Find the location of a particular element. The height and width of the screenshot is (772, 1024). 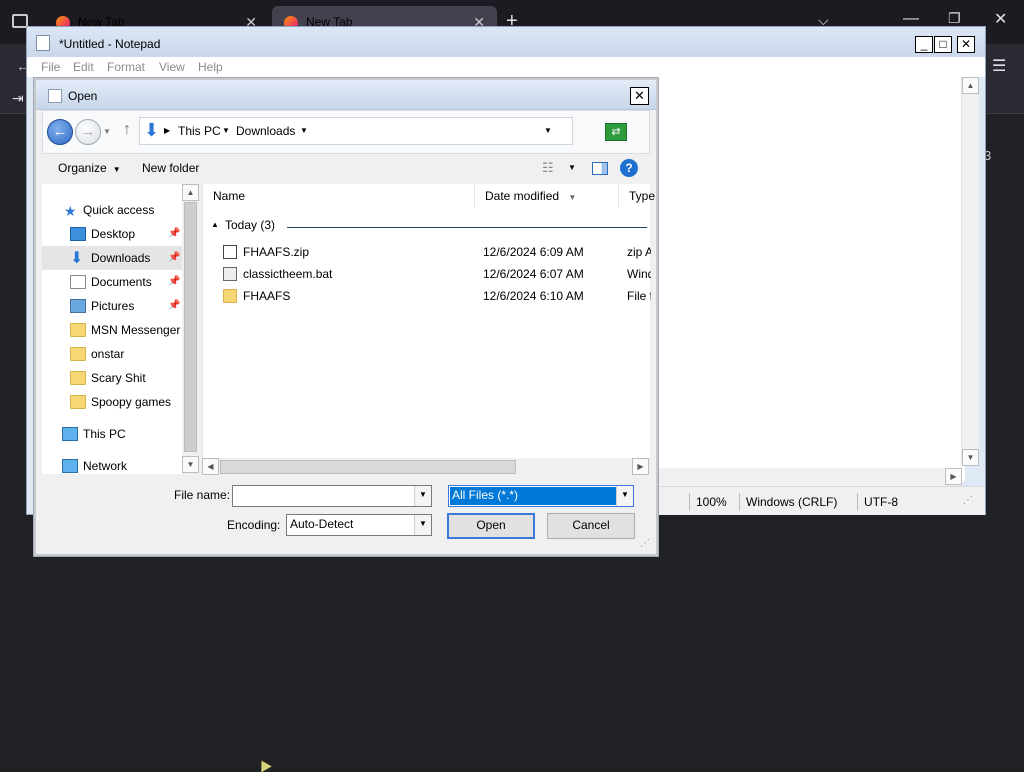

nav-item-spoopy-games: Spoopy games is located at coordinates (112, 402).